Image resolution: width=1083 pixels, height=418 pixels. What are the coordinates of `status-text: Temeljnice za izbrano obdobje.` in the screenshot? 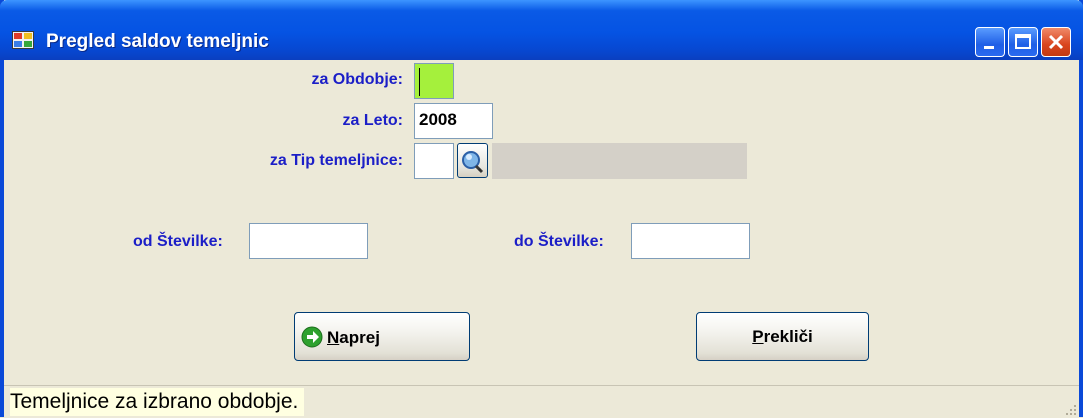 It's located at (157, 402).